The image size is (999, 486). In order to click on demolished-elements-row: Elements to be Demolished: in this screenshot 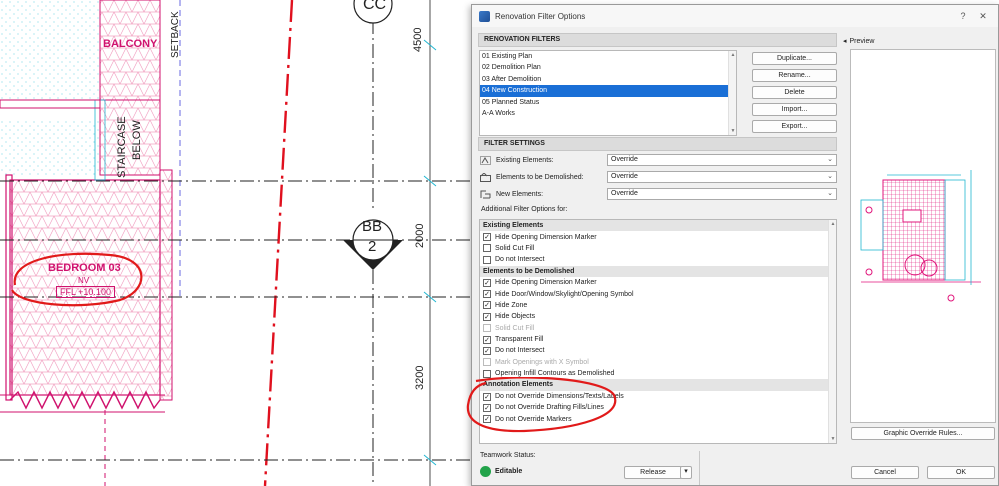, I will do `click(532, 177)`.